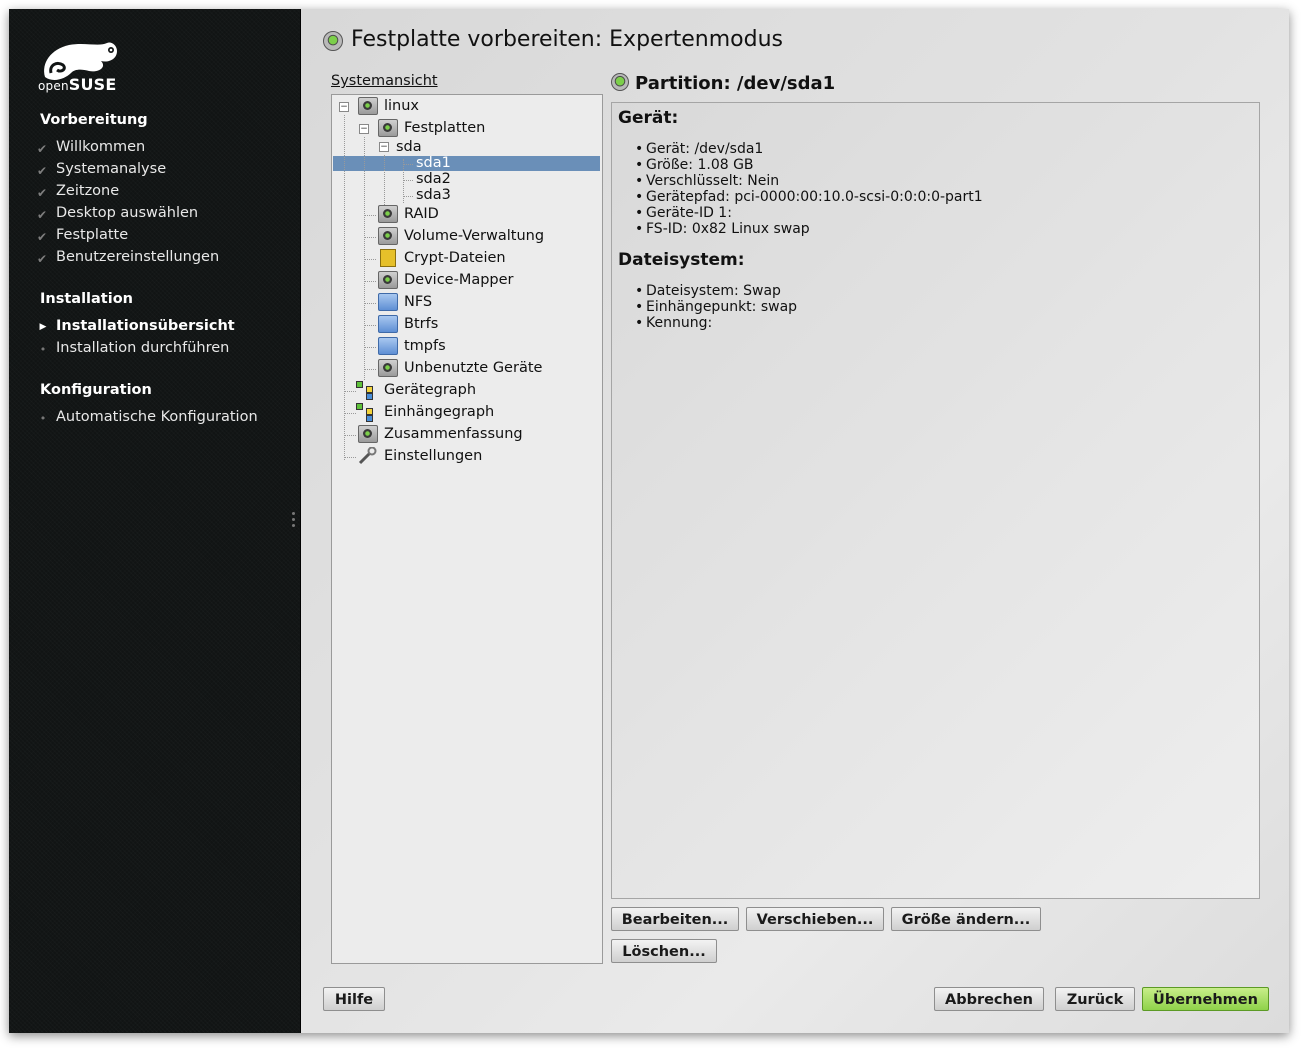 The image size is (1316, 1060). What do you see at coordinates (367, 456) in the screenshot?
I see `wrench-icon` at bounding box center [367, 456].